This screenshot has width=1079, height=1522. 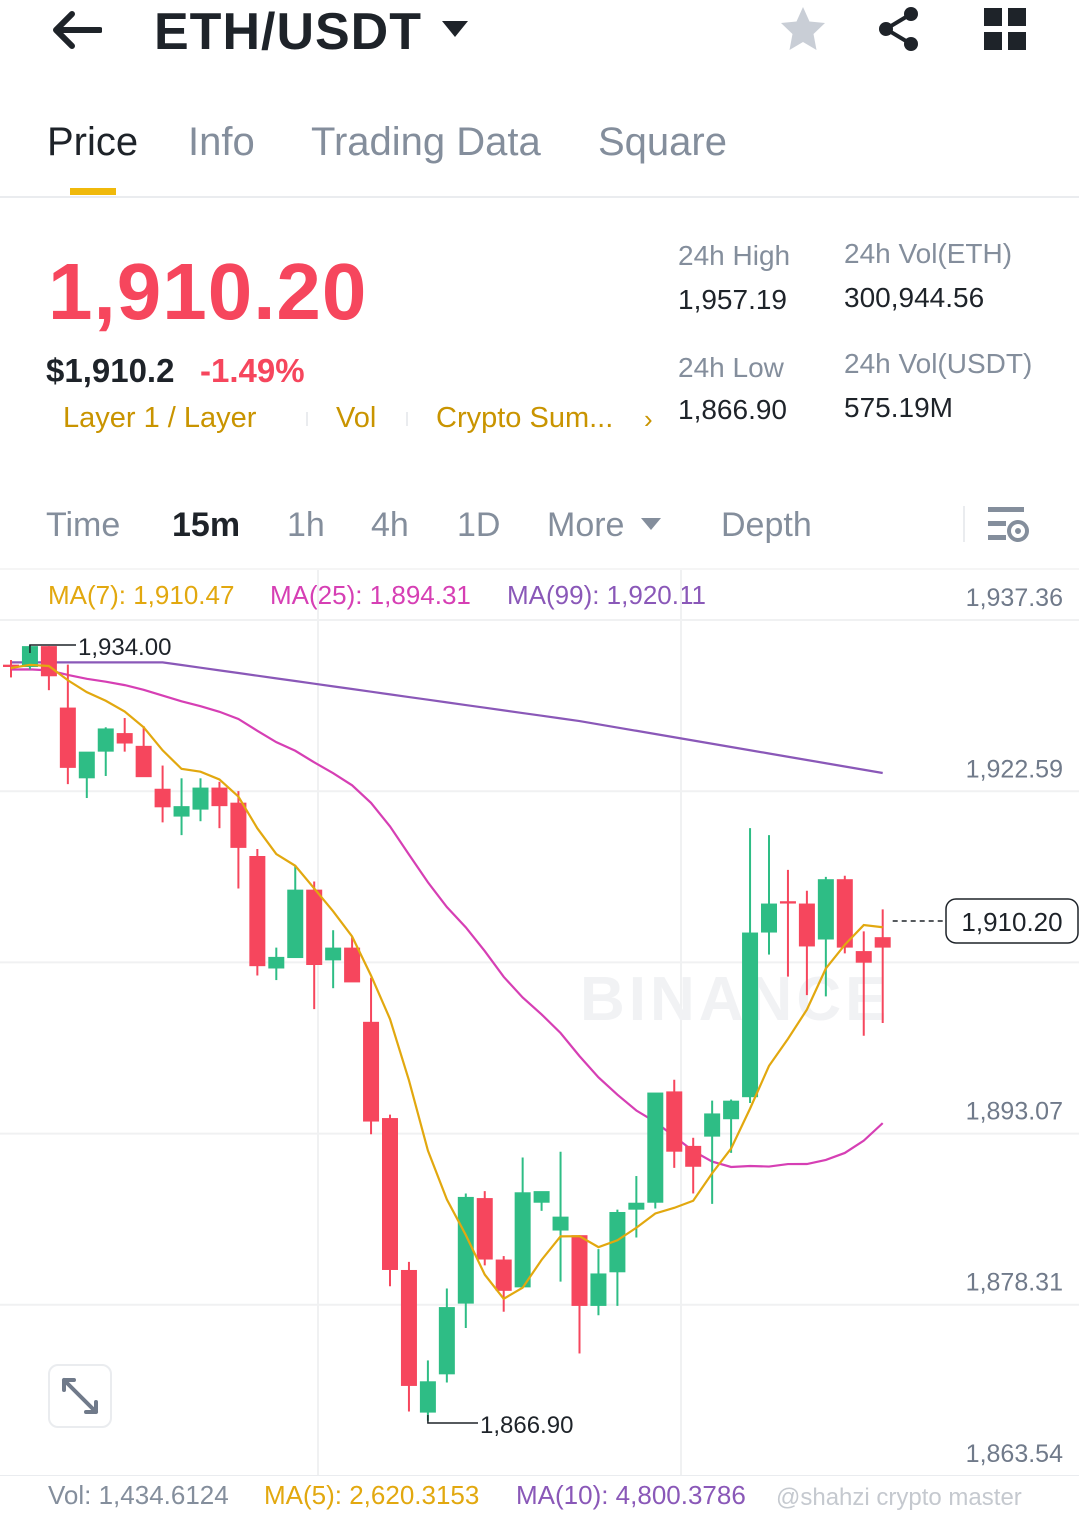 I want to click on y-axis-label: 1,878.31, so click(x=1014, y=1283).